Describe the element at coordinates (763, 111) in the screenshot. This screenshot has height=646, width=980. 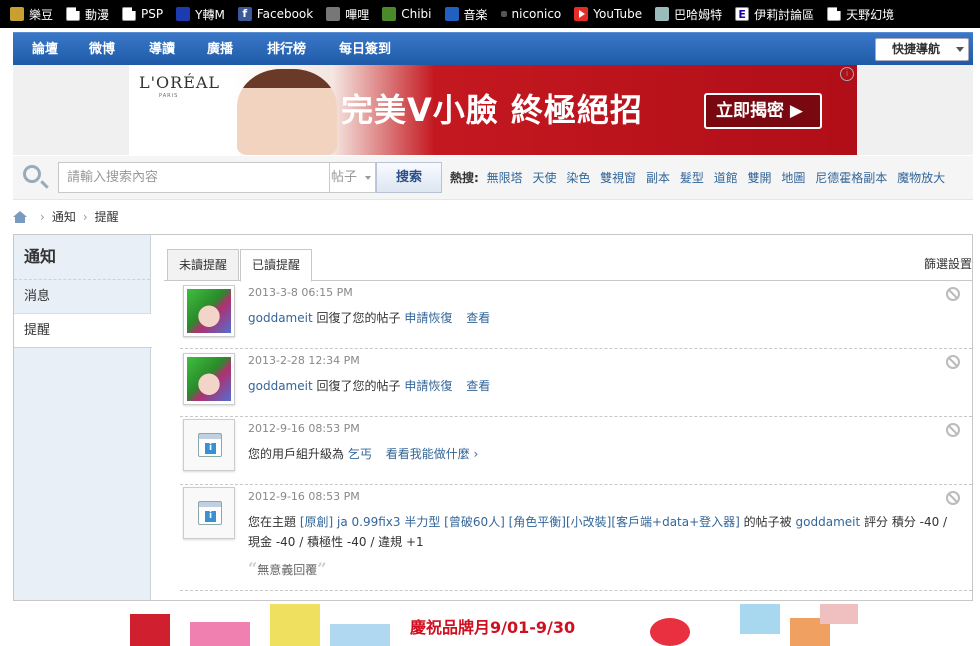
I see `banner-cta-button: 立即揭密 ▶` at that location.